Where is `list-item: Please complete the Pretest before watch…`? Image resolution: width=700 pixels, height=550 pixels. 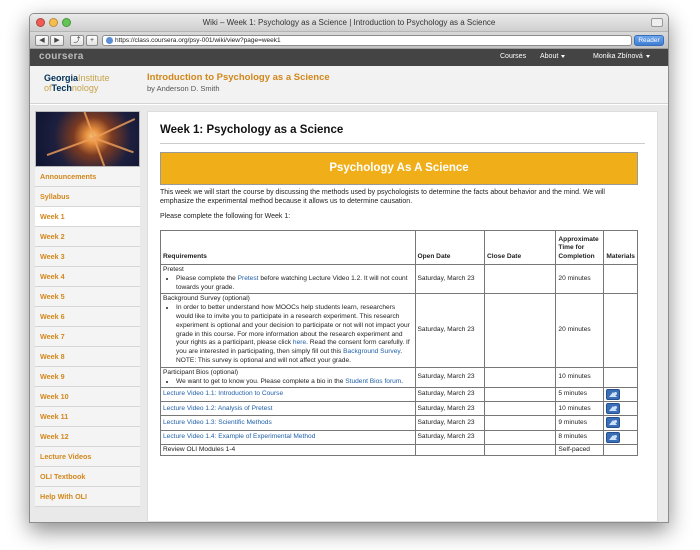 list-item: Please complete the Pretest before watch… is located at coordinates (294, 284).